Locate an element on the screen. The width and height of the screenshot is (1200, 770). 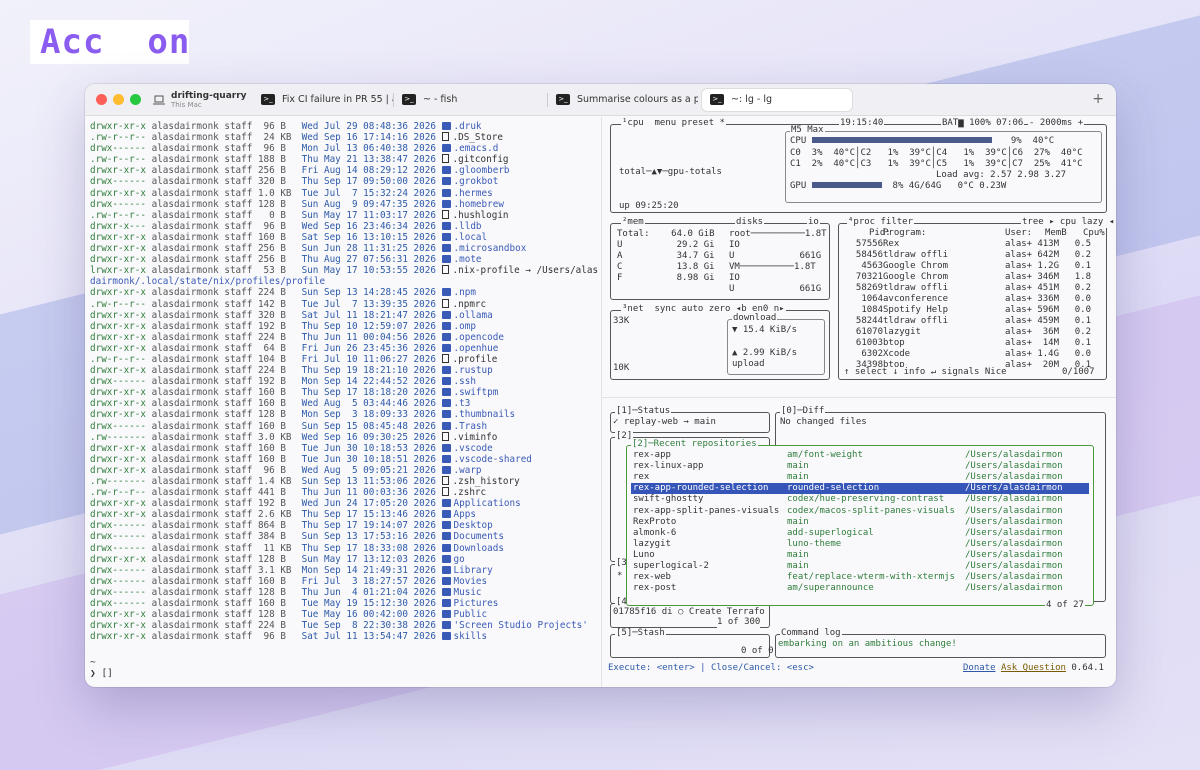
list-name: .lldb is located at coordinates (468, 226).